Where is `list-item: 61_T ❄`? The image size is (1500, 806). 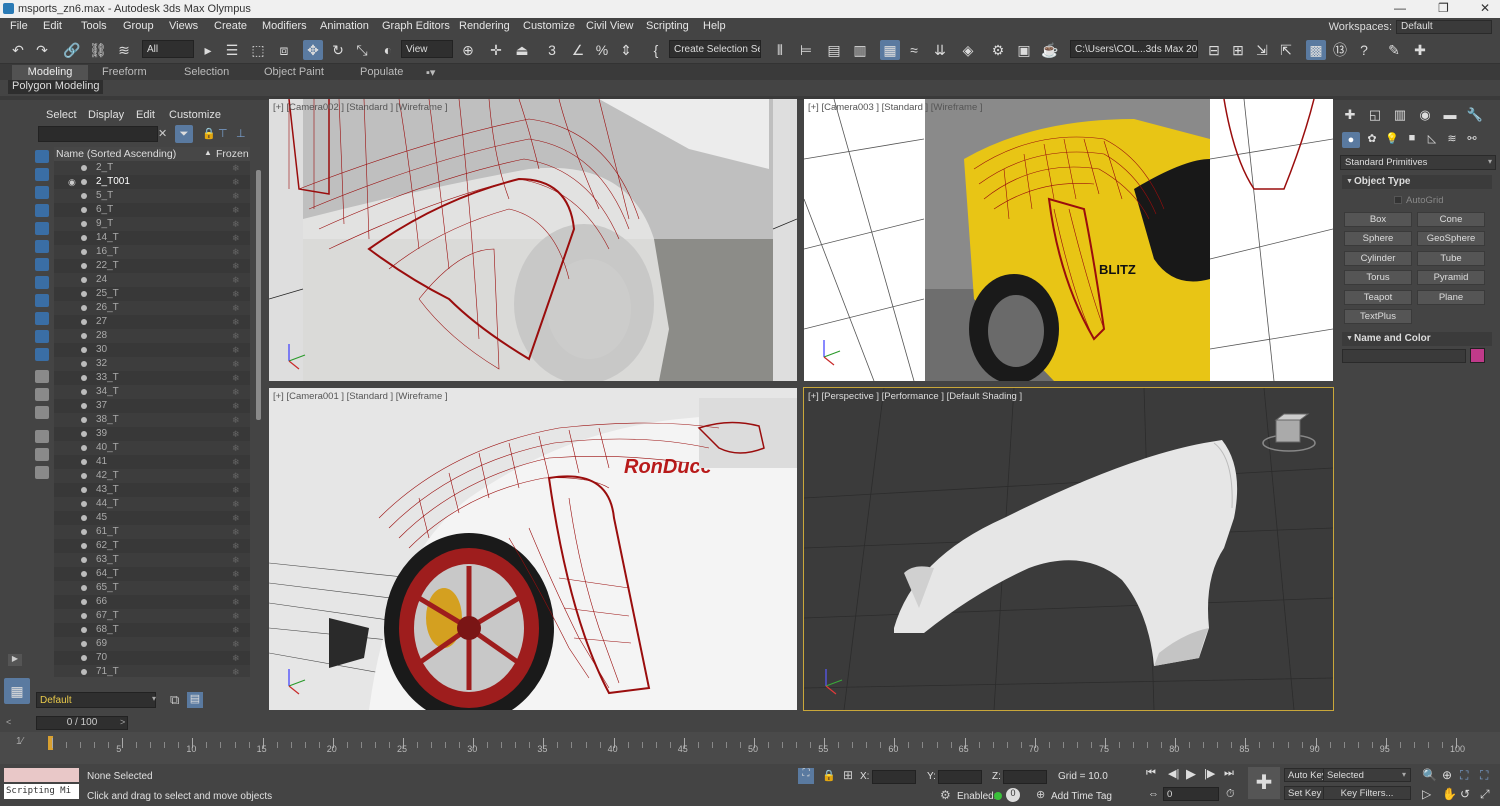 list-item: 61_T ❄ is located at coordinates (152, 532).